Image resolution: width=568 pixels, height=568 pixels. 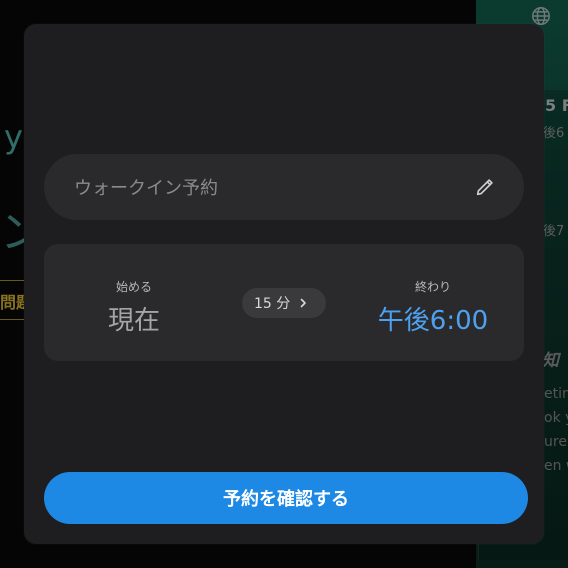 I want to click on reservation-name-input, so click(x=264, y=188).